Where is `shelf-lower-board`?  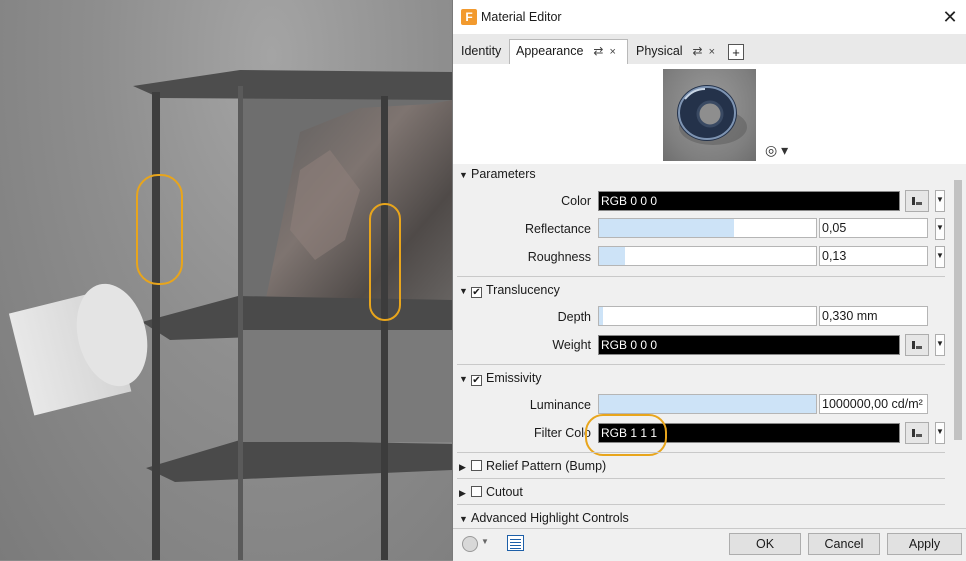 shelf-lower-board is located at coordinates (299, 461).